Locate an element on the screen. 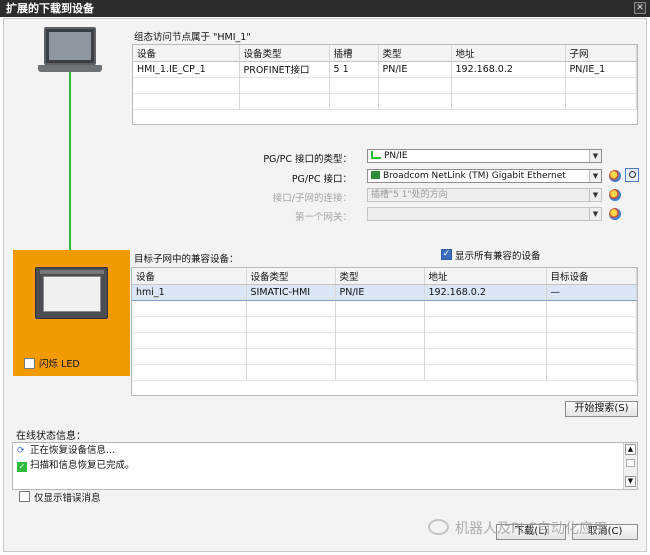  subnet-connection-select: 插槽"5 1"处的方向 ▼ is located at coordinates (484, 195).